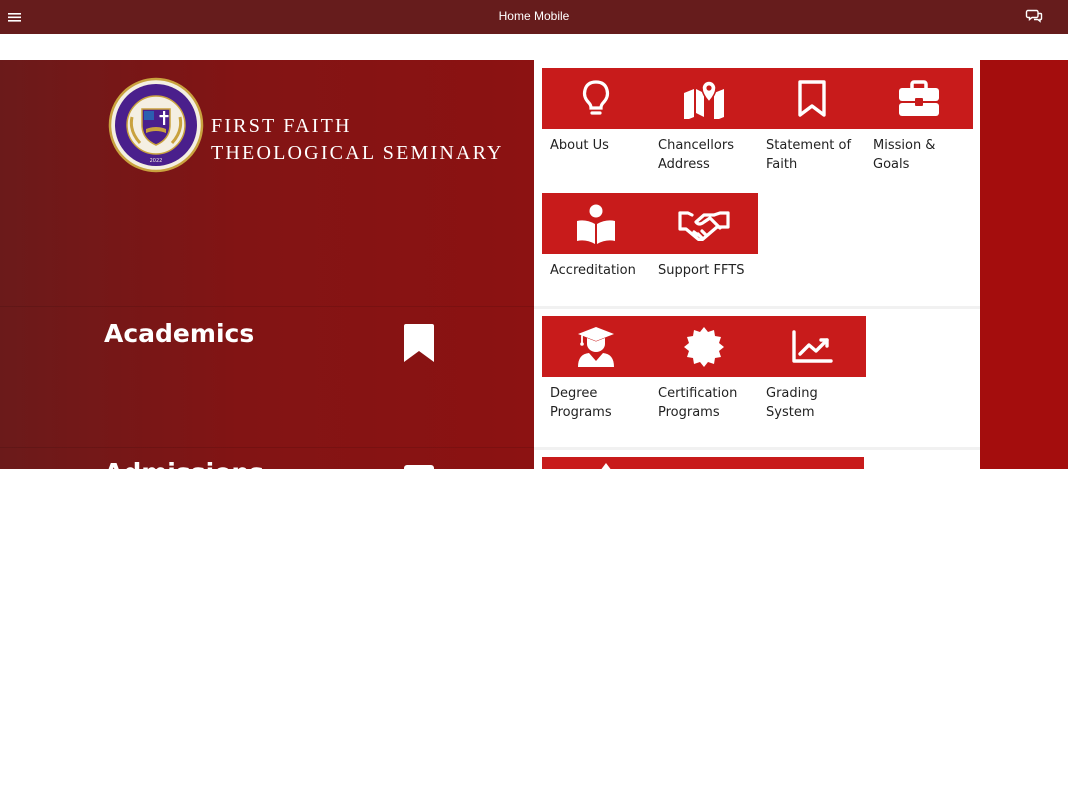 The height and width of the screenshot is (800, 1068). I want to click on tile-mission-goals: Mission & Goals, so click(919, 127).